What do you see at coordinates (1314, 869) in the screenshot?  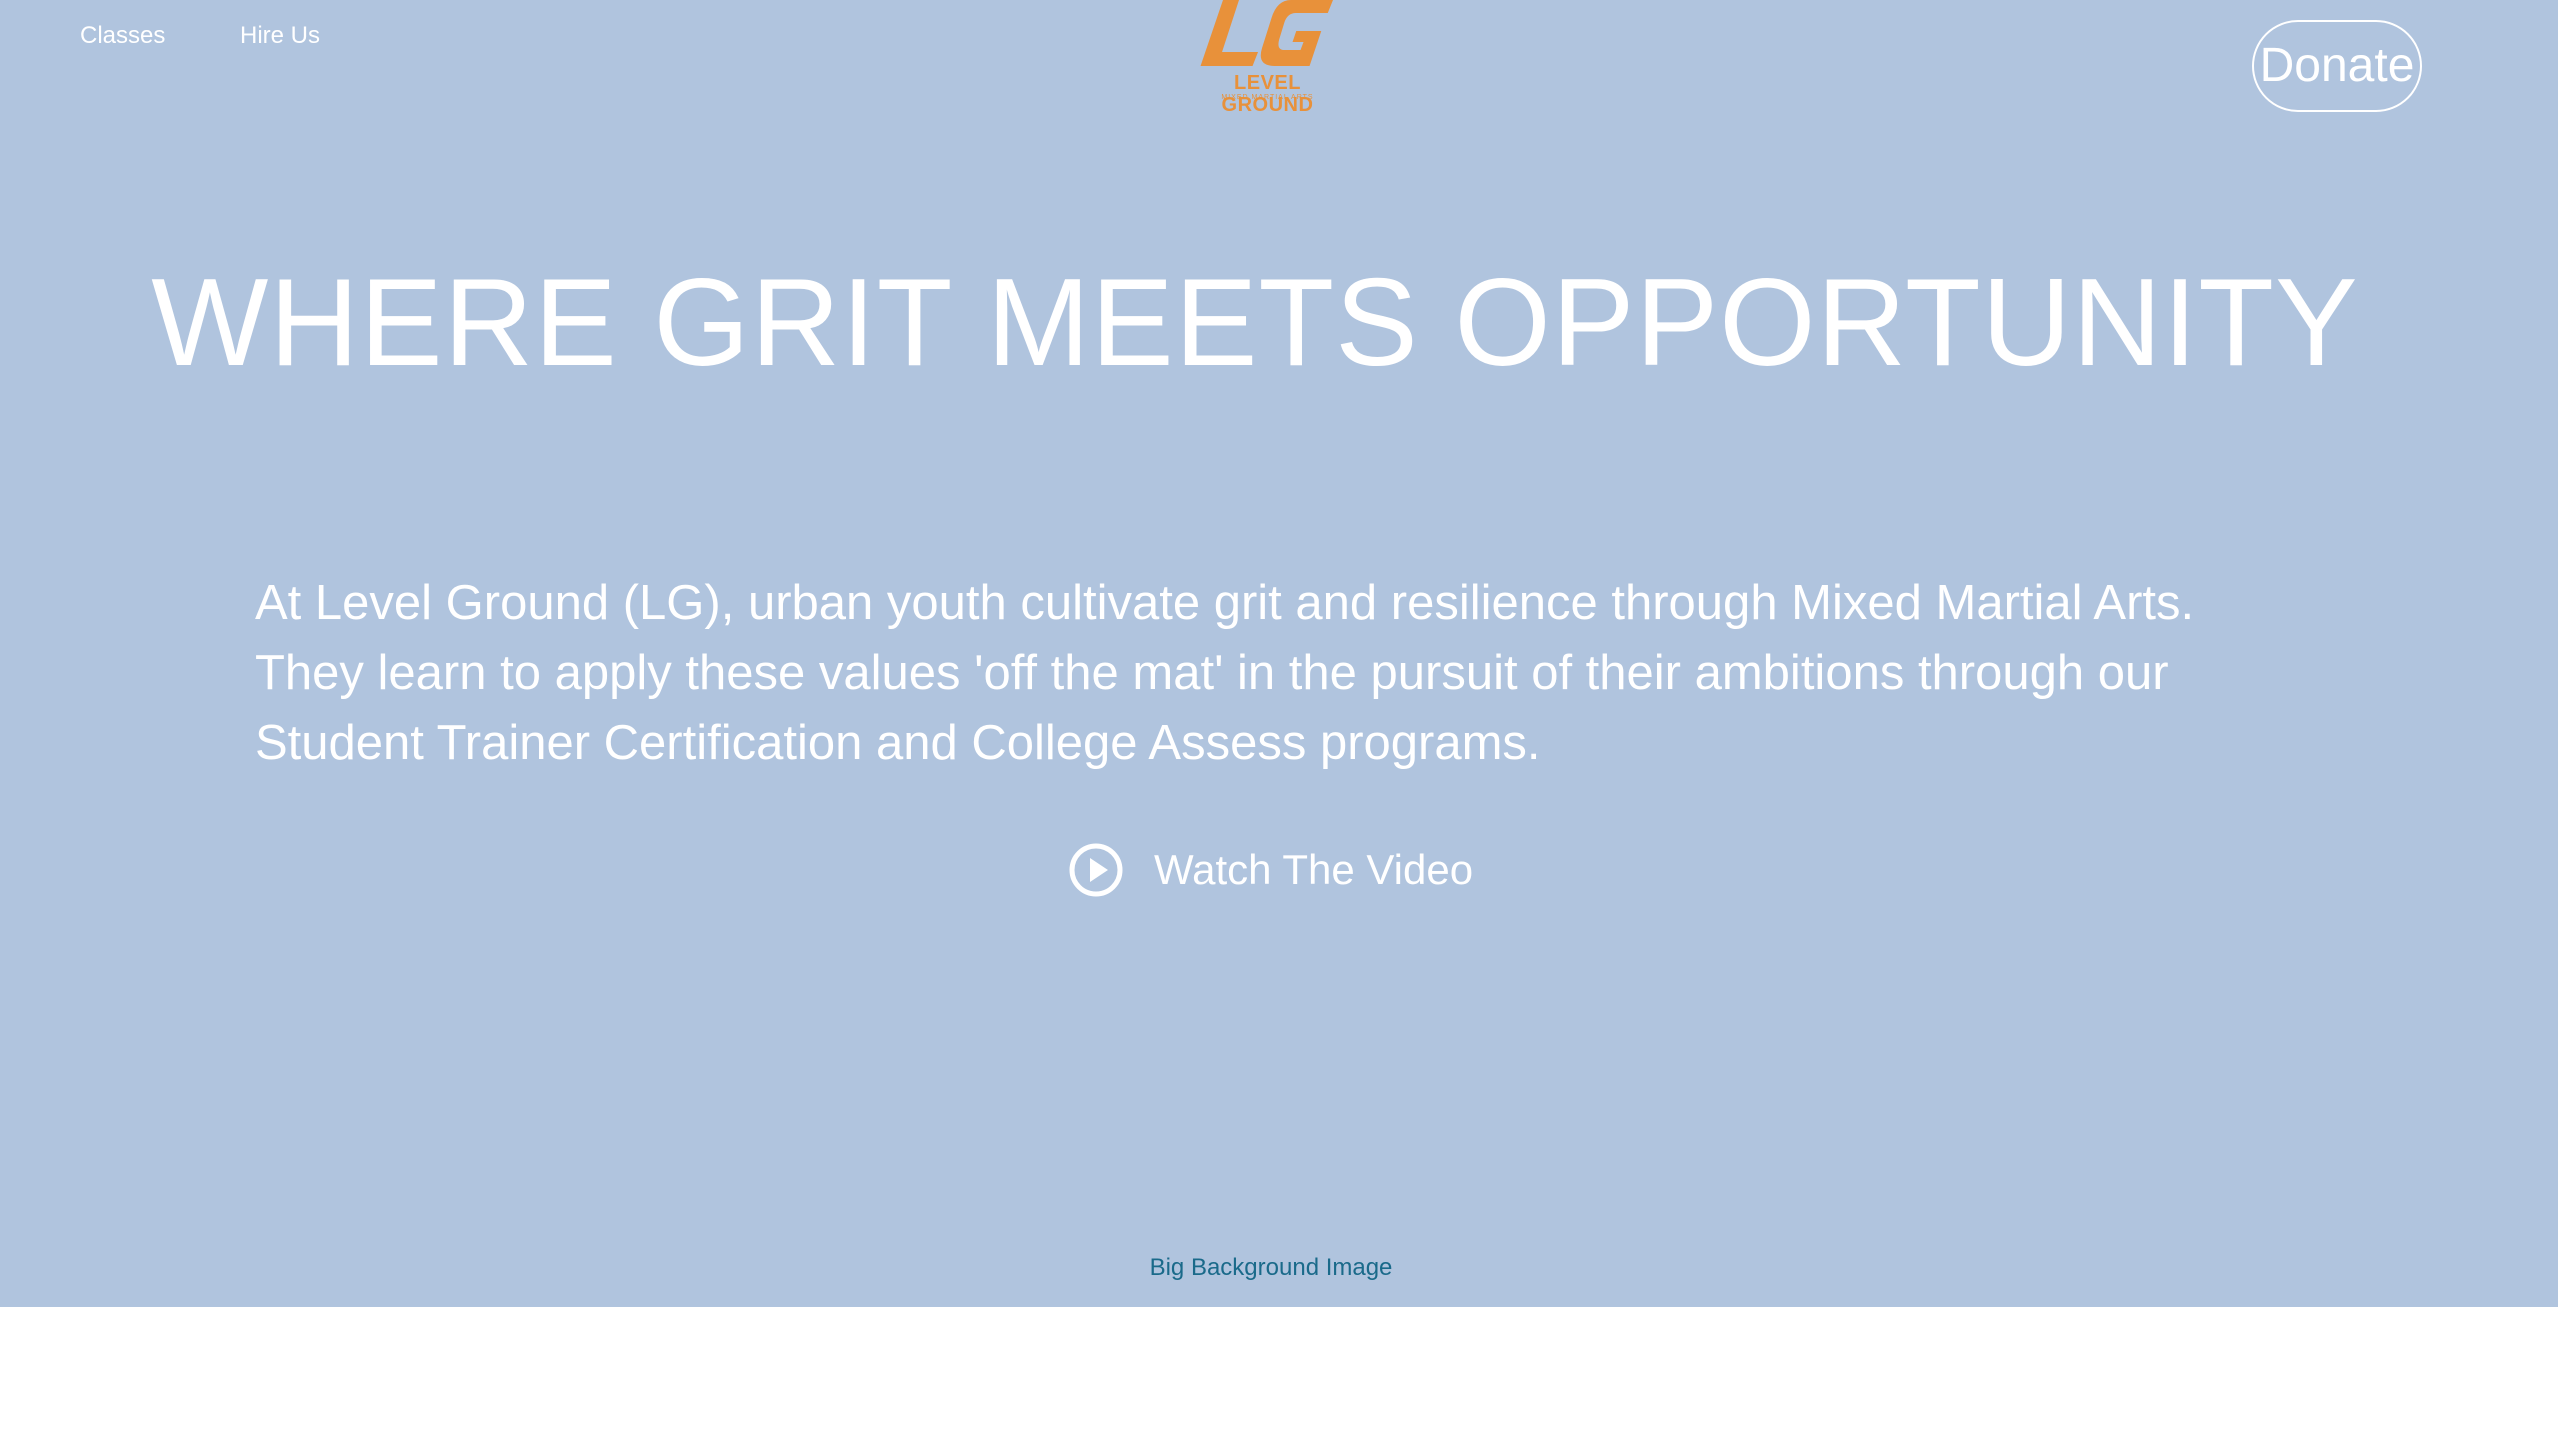 I see `watch-video-label: Watch The Video` at bounding box center [1314, 869].